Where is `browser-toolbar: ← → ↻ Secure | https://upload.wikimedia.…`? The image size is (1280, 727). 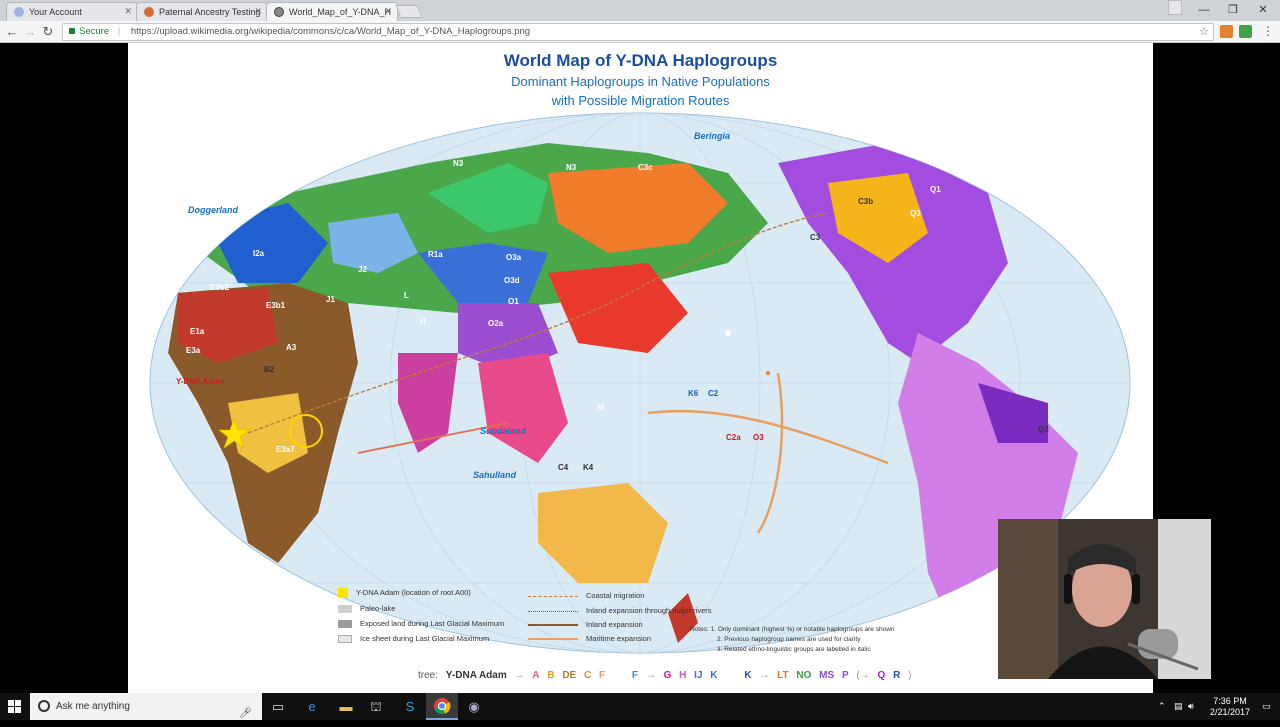 browser-toolbar: ← → ↻ Secure | https://upload.wikimedia.… is located at coordinates (640, 32).